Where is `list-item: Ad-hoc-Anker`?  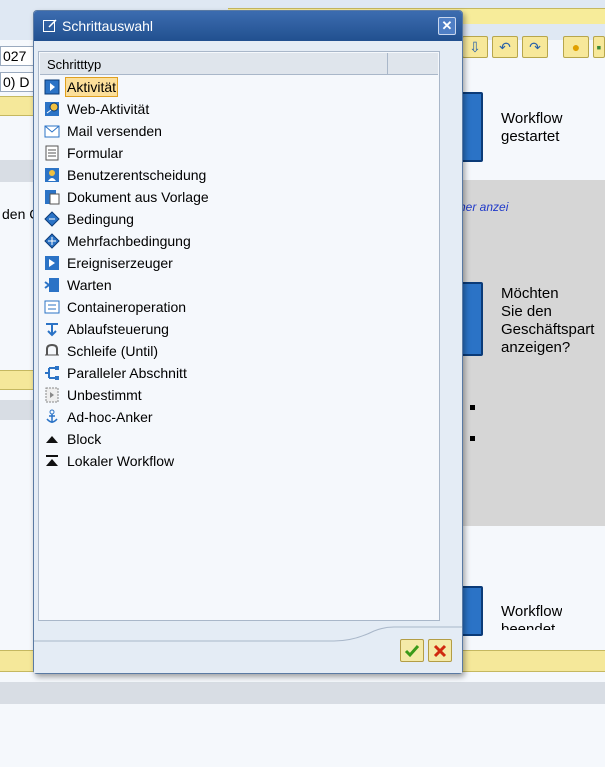 list-item: Ad-hoc-Anker is located at coordinates (239, 417).